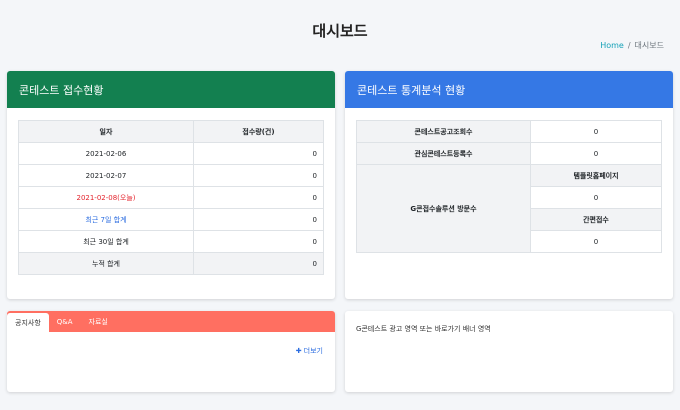 Image resolution: width=680 pixels, height=410 pixels. I want to click on table-row: 2021-02-07 0, so click(171, 175).